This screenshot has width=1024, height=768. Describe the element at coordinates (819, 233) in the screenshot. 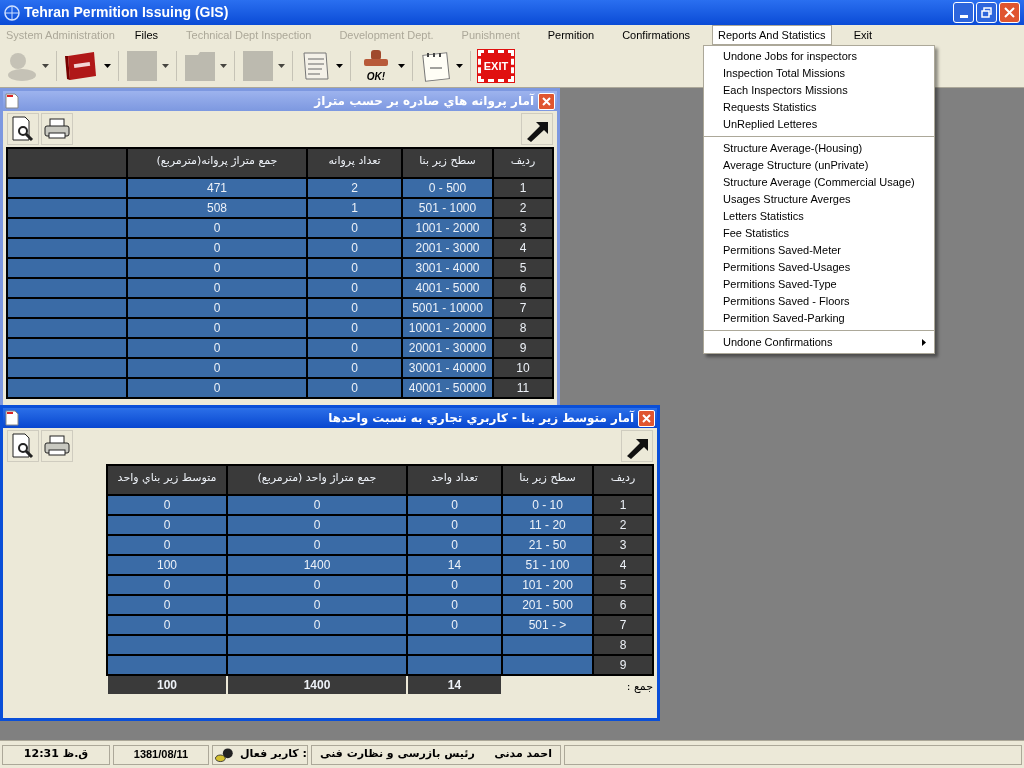

I see `dropdown-menu-item: Fee Statistics` at that location.